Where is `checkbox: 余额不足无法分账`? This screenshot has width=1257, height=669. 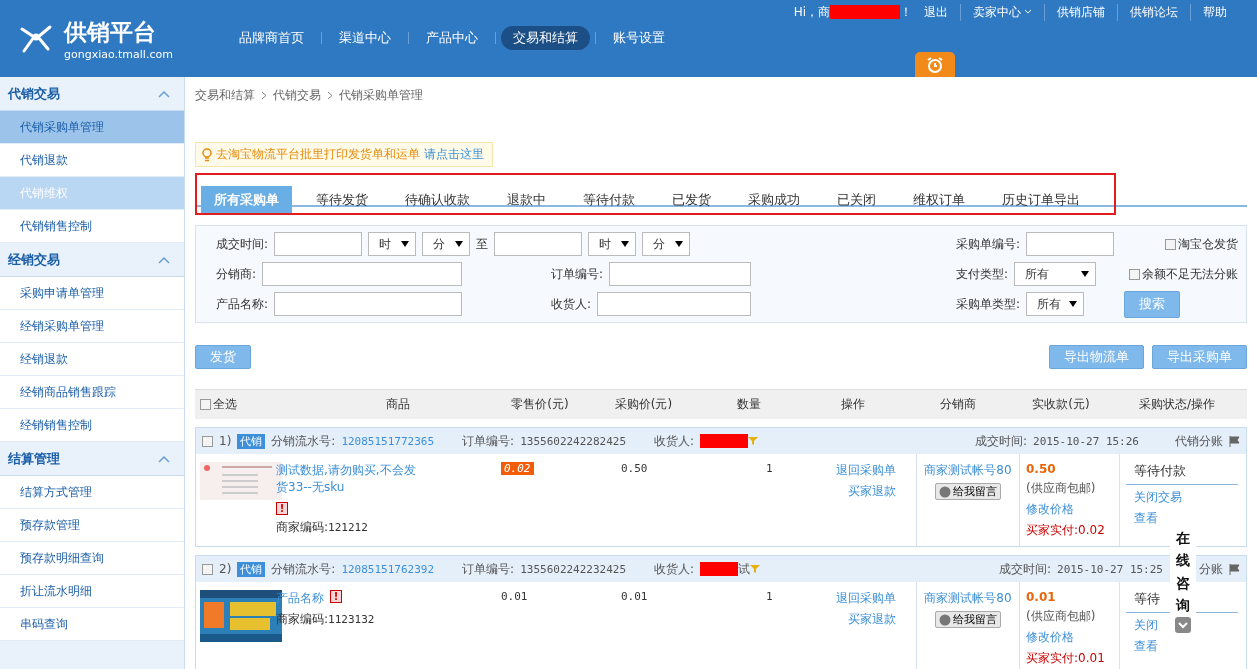
checkbox: 余额不足无法分账 is located at coordinates (1183, 274).